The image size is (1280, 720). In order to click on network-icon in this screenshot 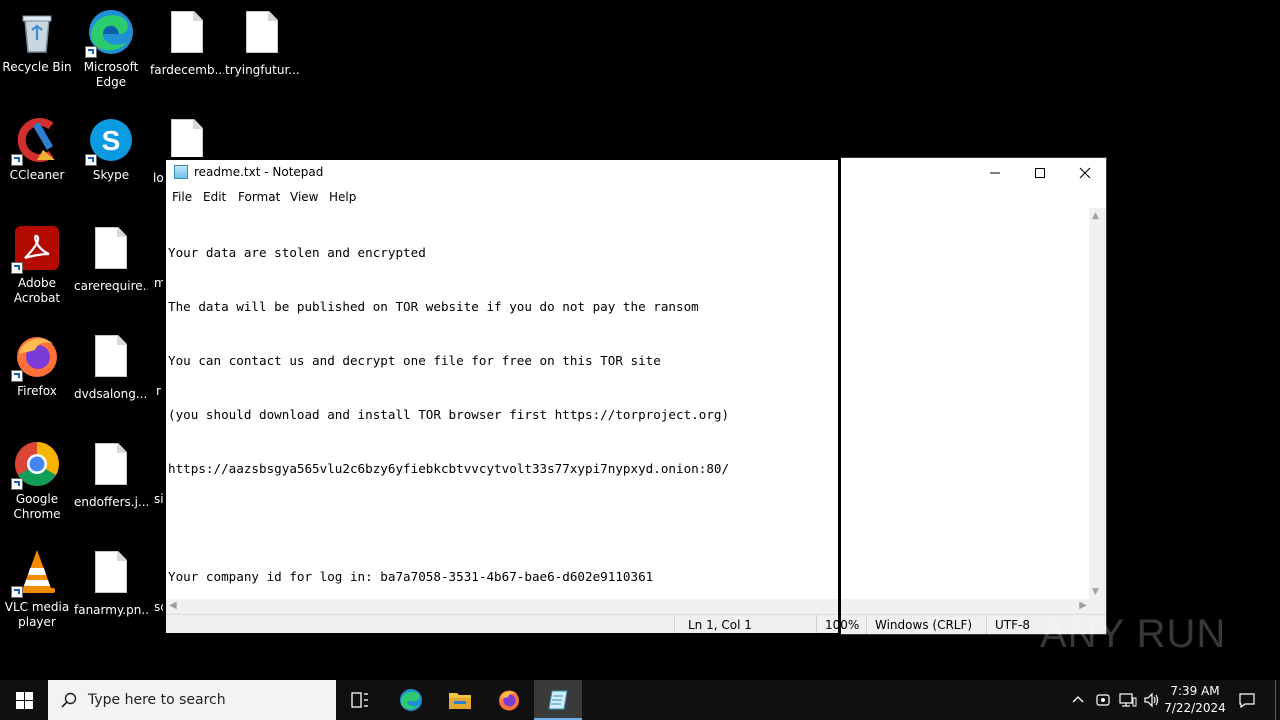, I will do `click(1128, 700)`.